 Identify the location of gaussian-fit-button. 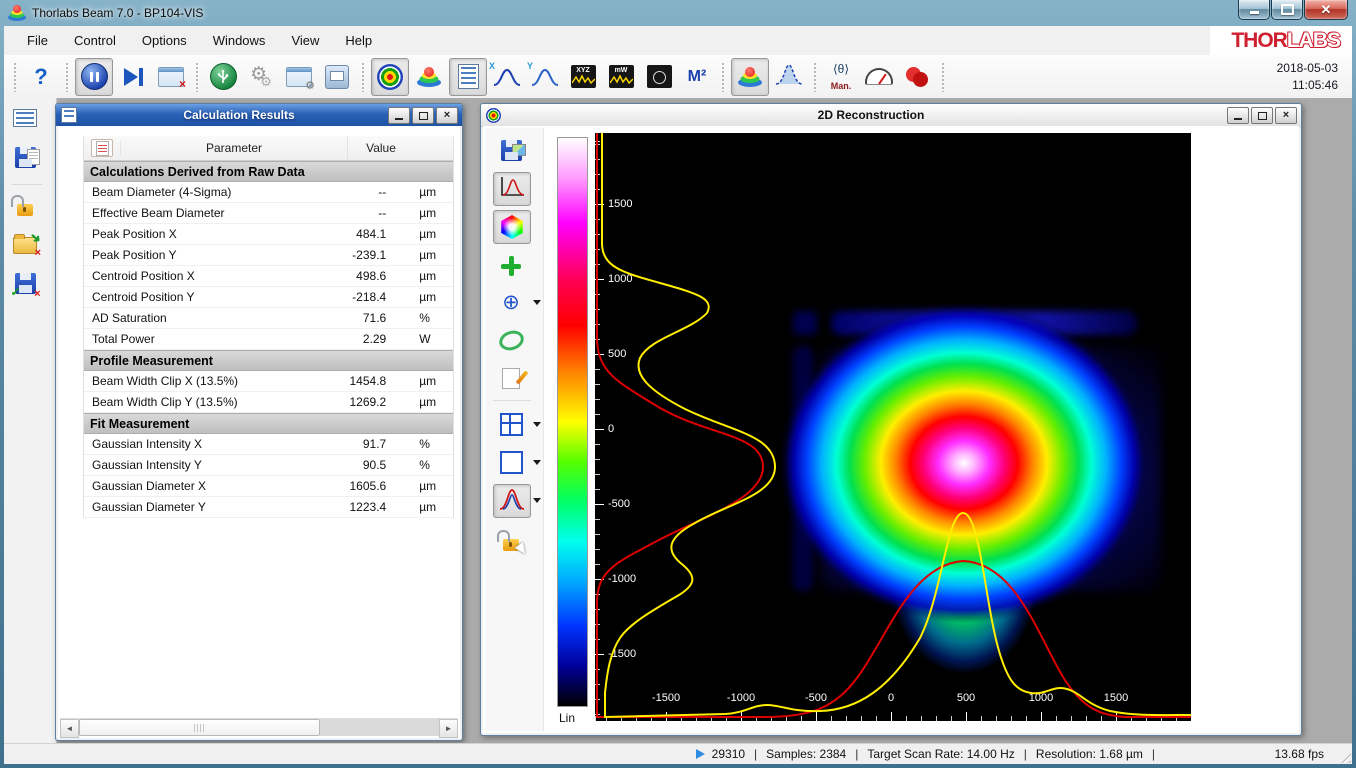
(789, 77).